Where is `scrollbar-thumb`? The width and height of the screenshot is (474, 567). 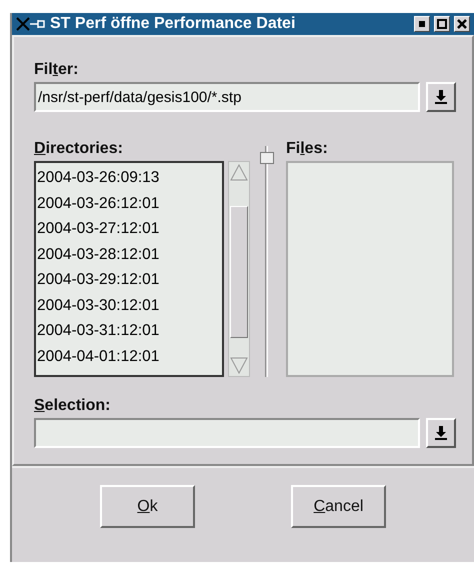 scrollbar-thumb is located at coordinates (239, 272).